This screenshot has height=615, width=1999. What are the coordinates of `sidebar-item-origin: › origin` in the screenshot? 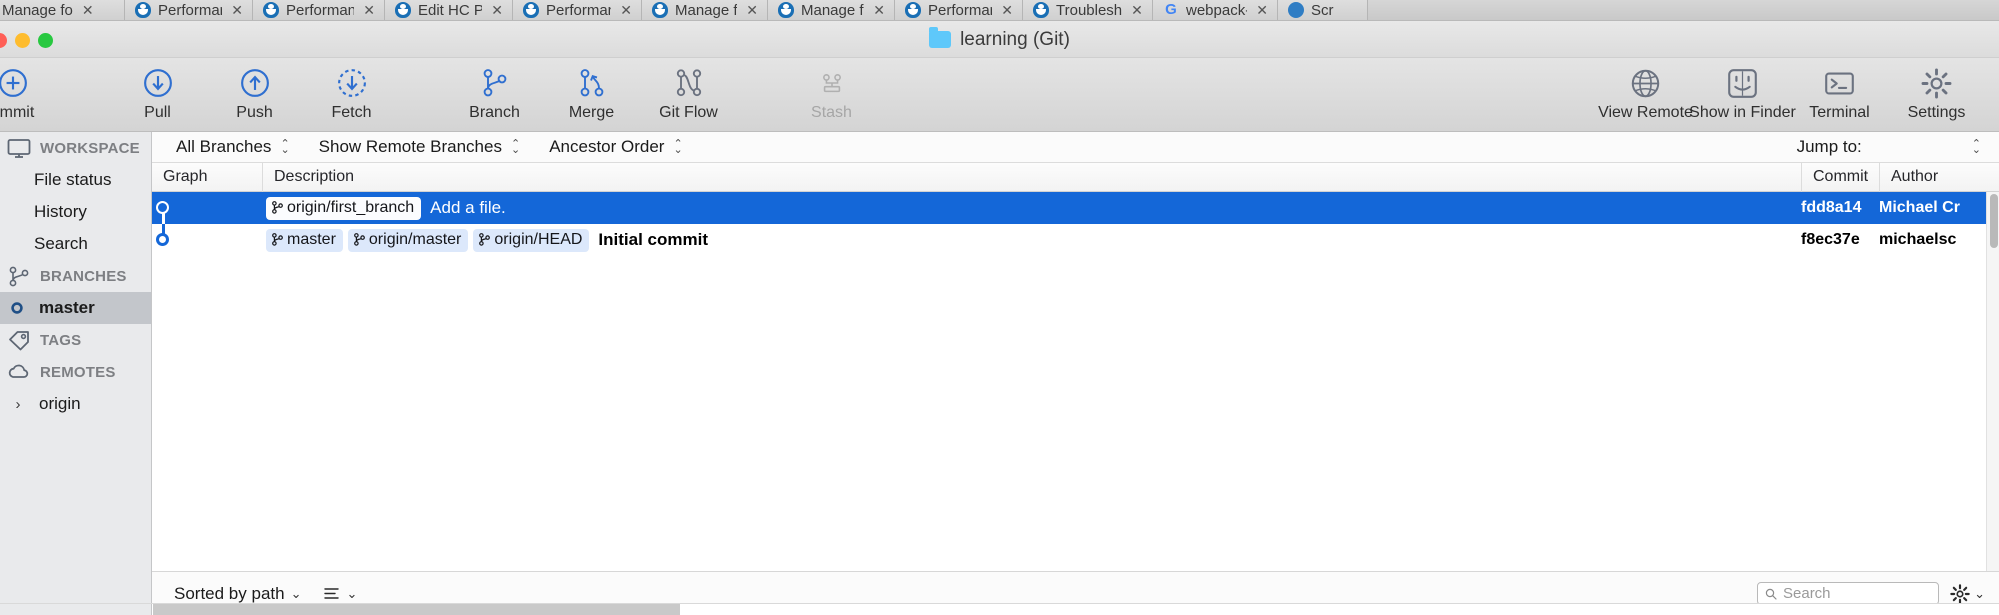 It's located at (75, 404).